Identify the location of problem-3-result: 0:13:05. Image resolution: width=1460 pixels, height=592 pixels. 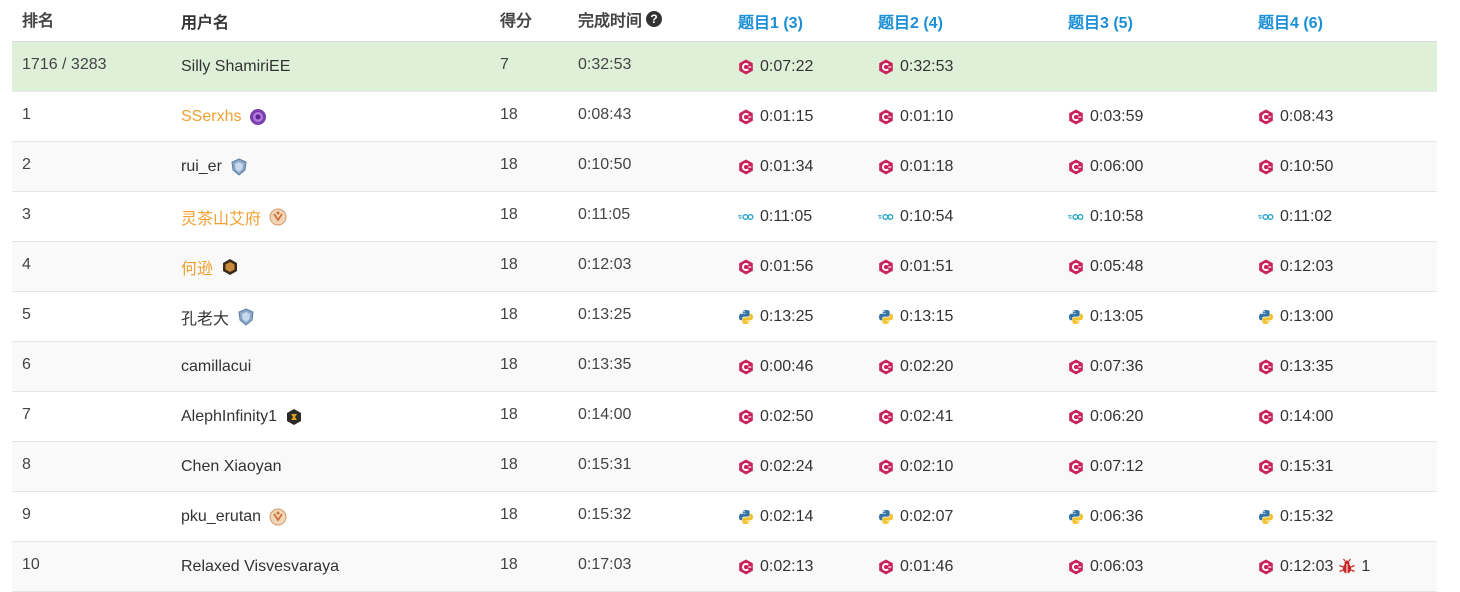
(1105, 316).